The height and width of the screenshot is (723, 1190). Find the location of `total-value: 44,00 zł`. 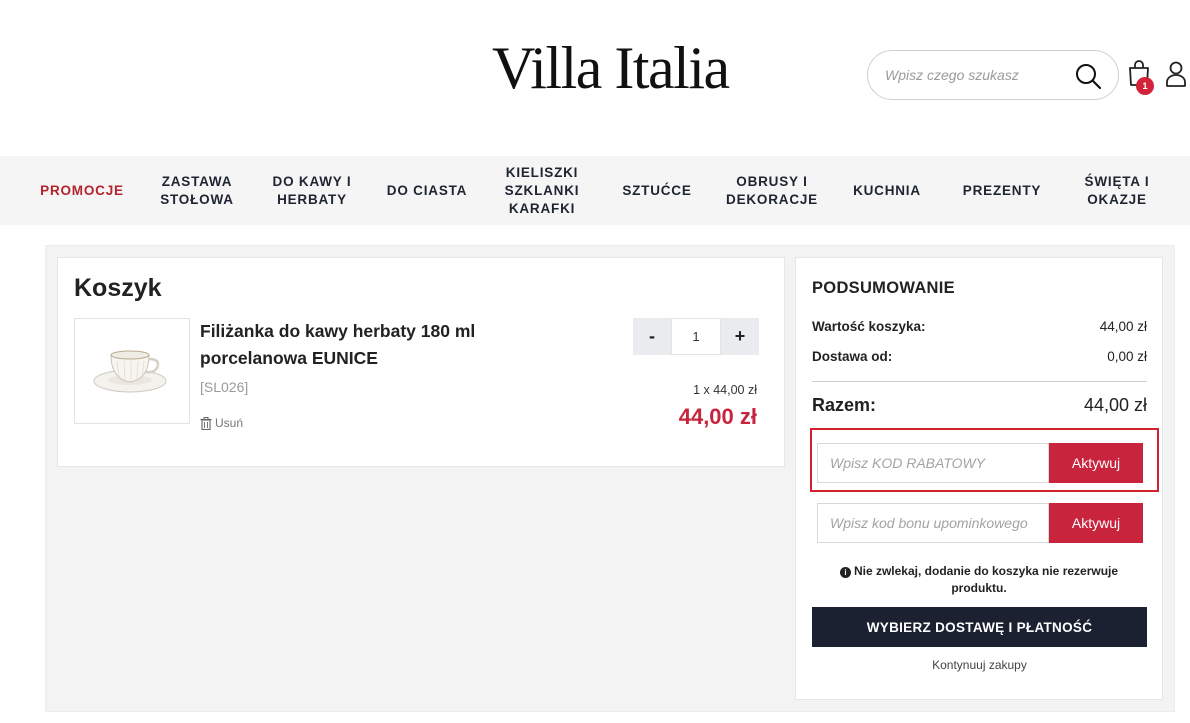

total-value: 44,00 zł is located at coordinates (1115, 405).